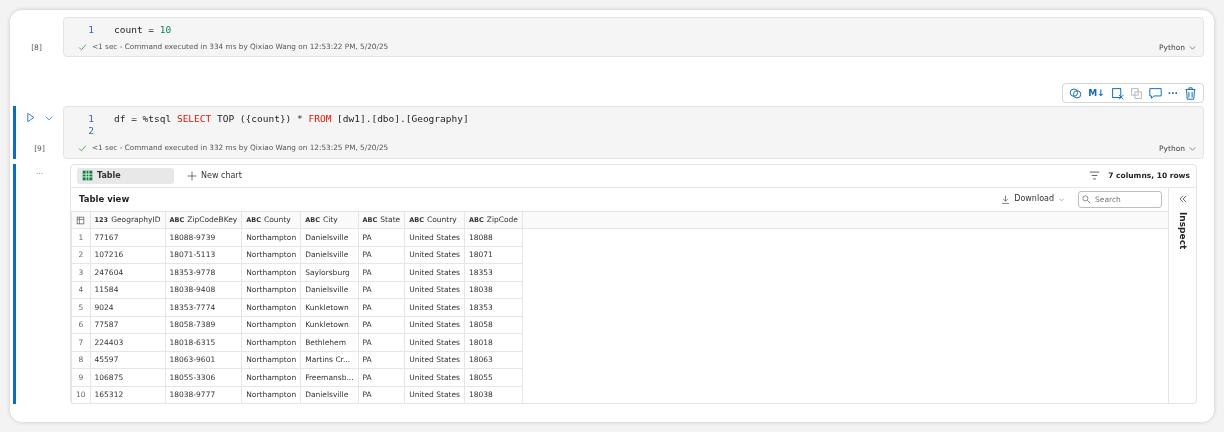 The height and width of the screenshot is (432, 1224). Describe the element at coordinates (1190, 93) in the screenshot. I see `delete-button` at that location.